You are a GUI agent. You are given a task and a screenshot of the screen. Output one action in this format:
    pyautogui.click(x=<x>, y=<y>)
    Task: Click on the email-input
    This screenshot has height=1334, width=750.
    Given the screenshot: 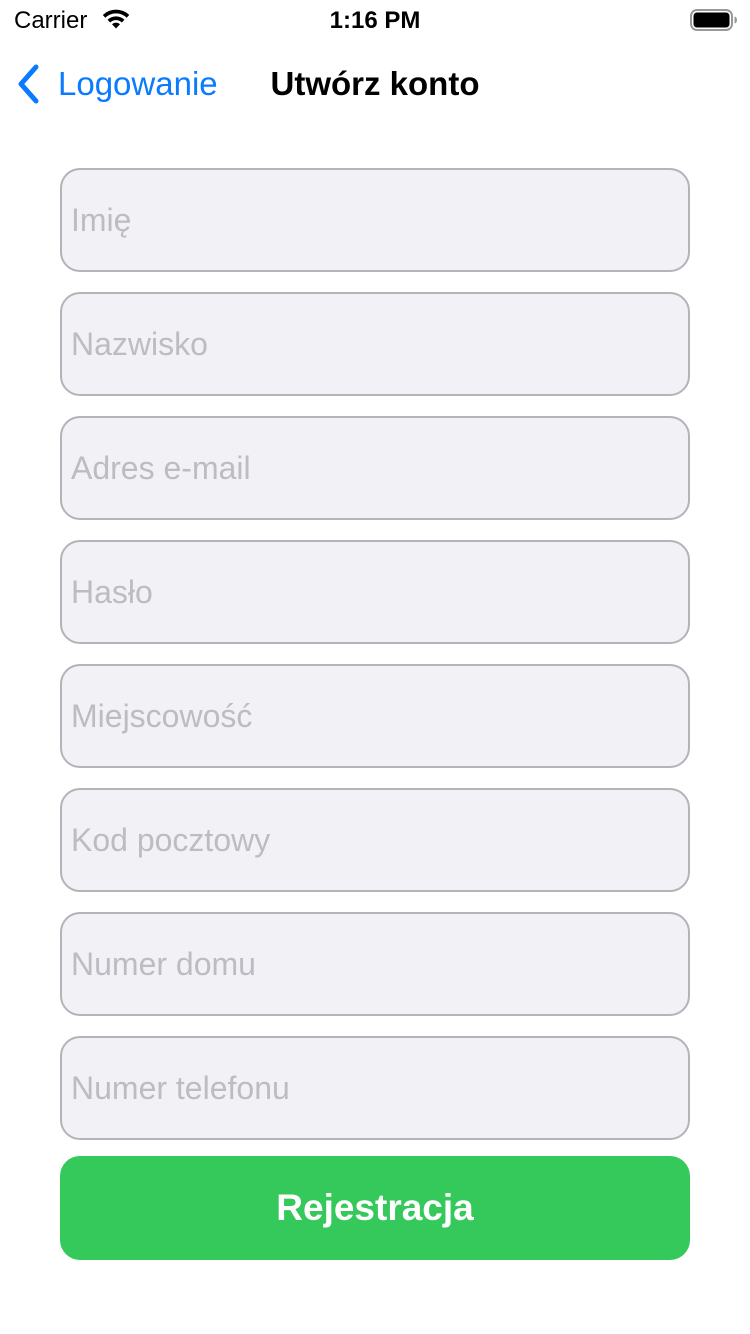 What is the action you would take?
    pyautogui.click(x=379, y=468)
    